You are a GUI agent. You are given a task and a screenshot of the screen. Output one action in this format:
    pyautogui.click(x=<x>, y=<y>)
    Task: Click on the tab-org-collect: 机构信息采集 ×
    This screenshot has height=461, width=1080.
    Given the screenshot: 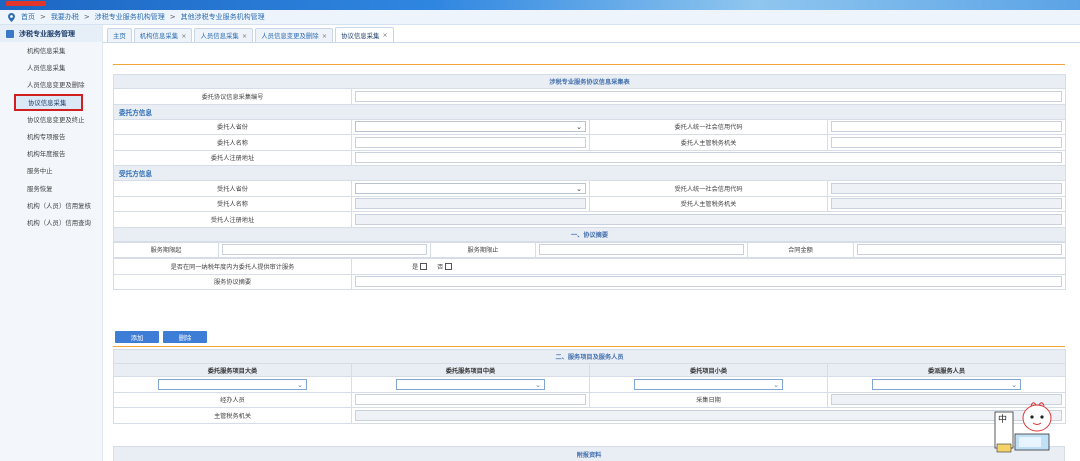 What is the action you would take?
    pyautogui.click(x=163, y=35)
    